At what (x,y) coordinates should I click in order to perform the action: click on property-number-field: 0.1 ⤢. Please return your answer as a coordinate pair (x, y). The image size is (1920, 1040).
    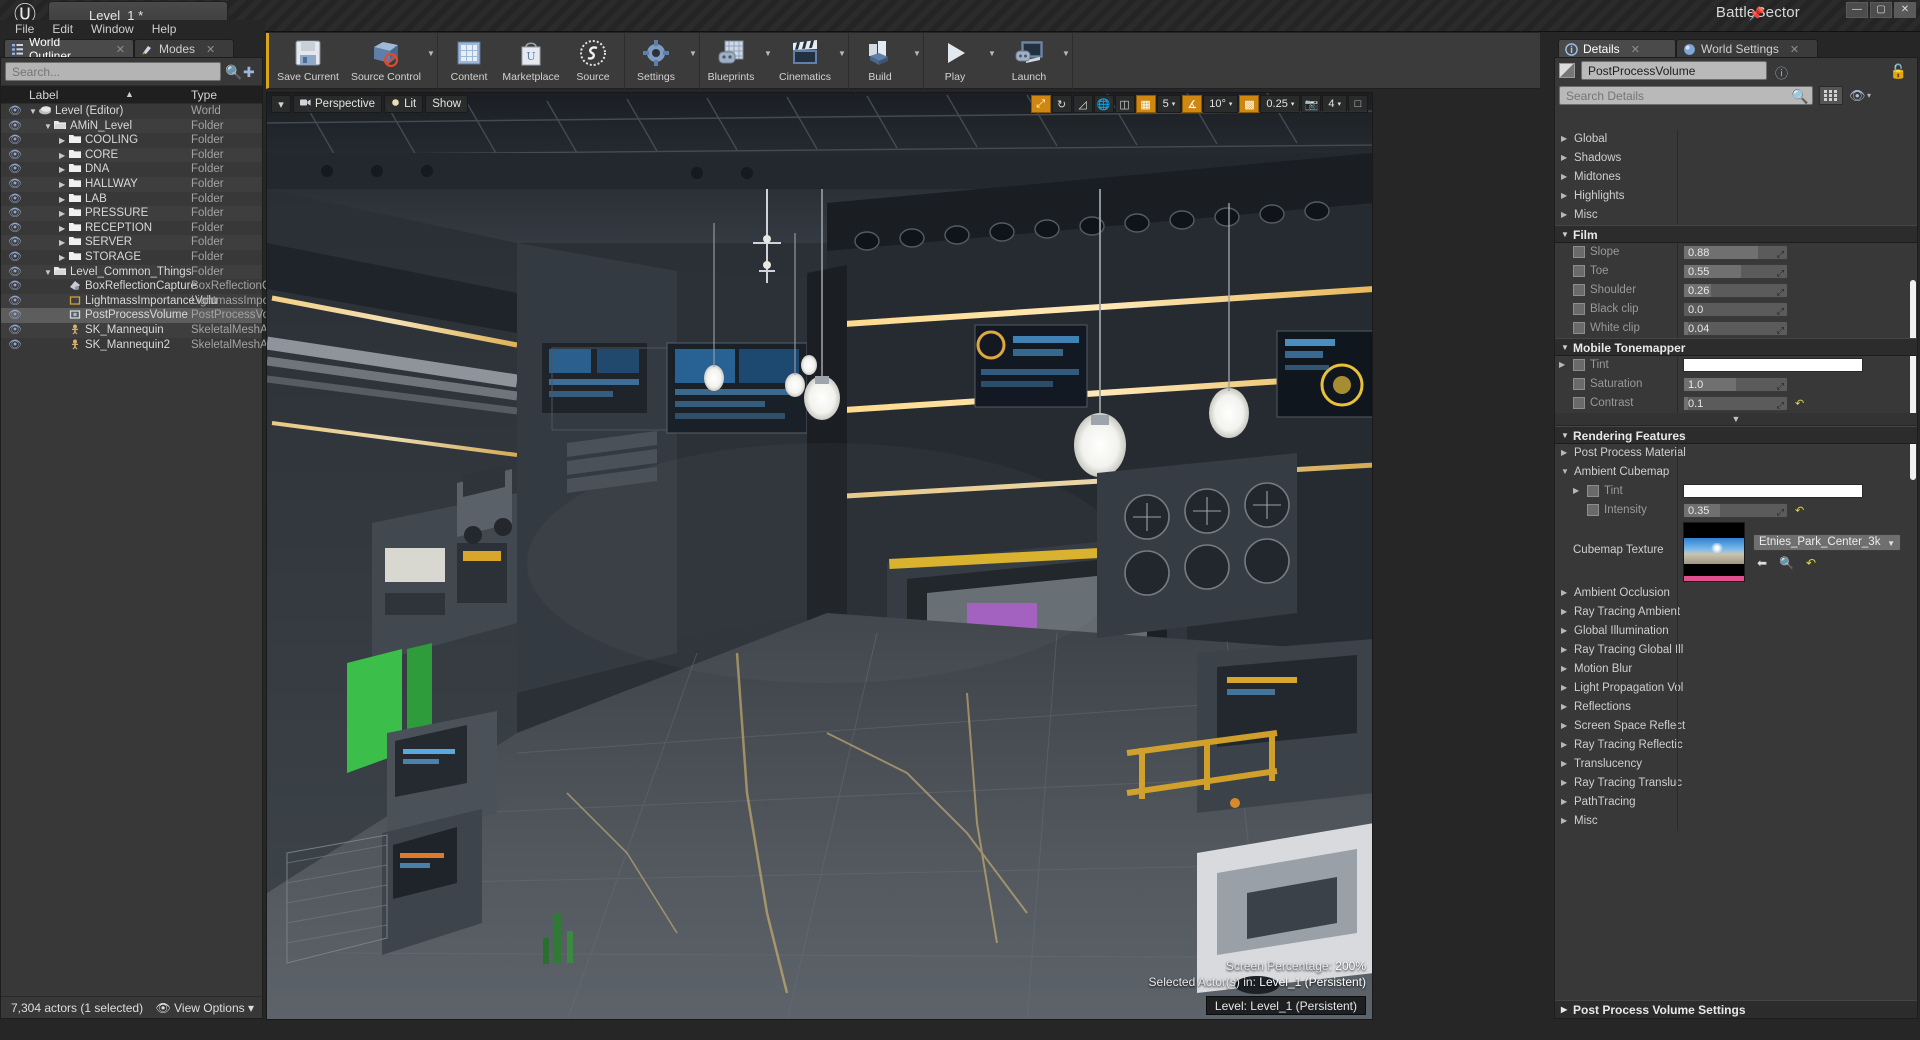
    Looking at the image, I should click on (1735, 403).